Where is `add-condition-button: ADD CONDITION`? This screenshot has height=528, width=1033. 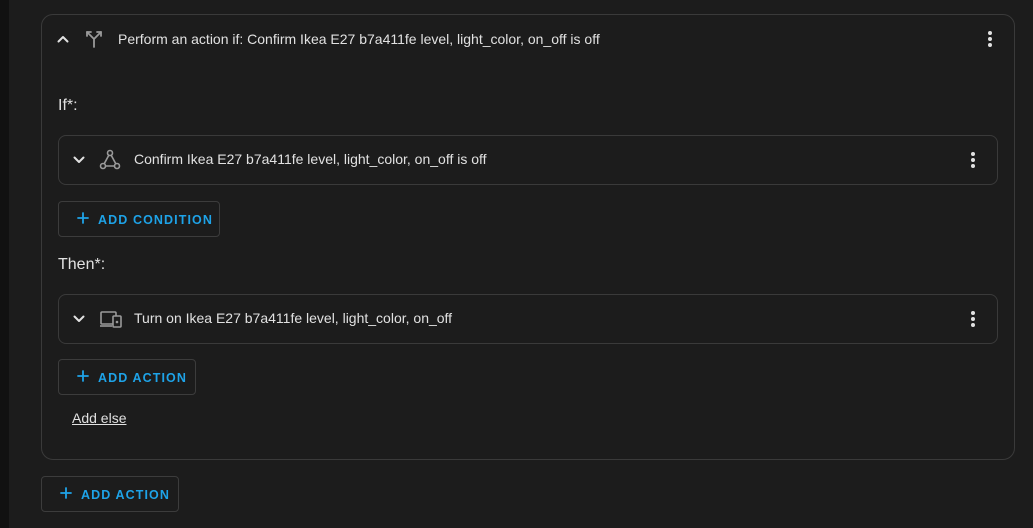
add-condition-button: ADD CONDITION is located at coordinates (139, 219).